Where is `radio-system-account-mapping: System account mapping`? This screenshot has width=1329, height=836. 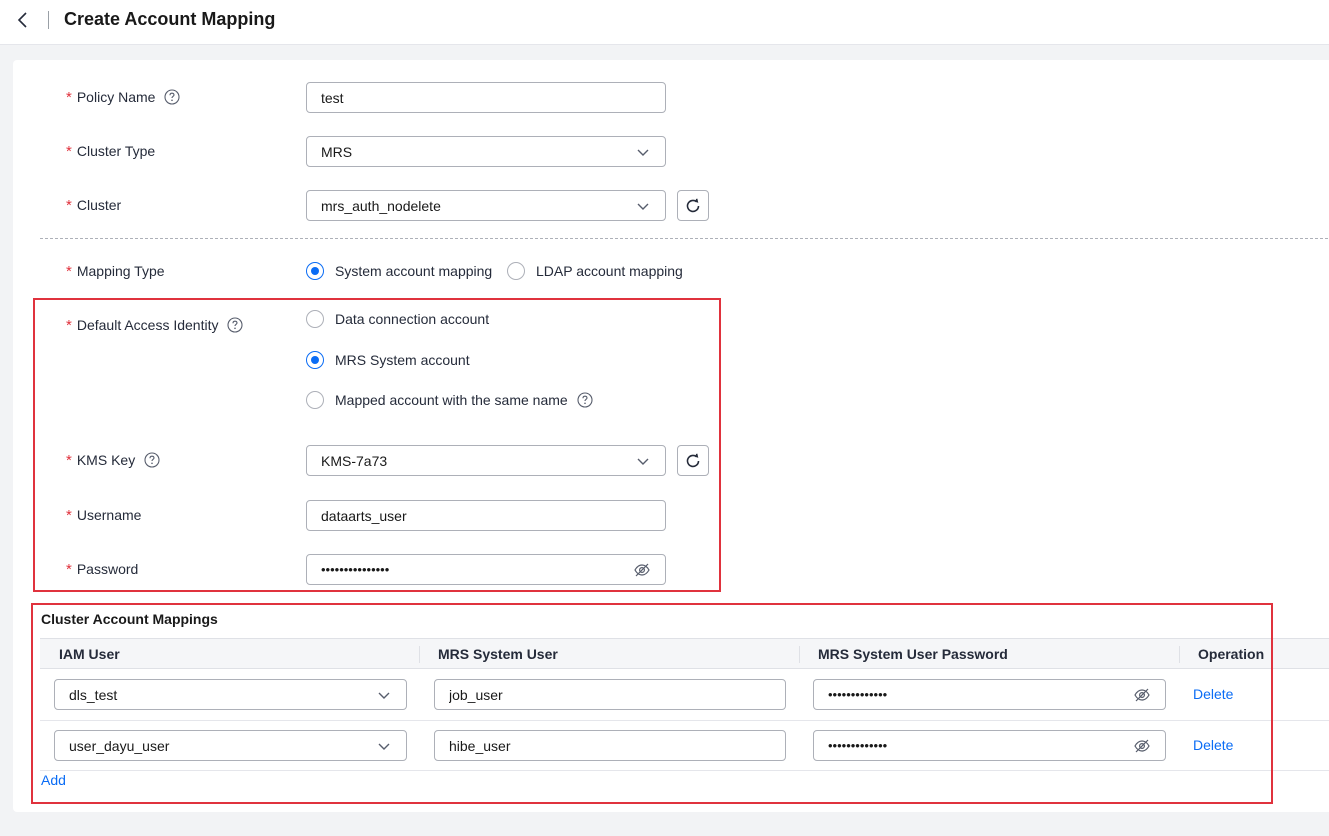
radio-system-account-mapping: System account mapping is located at coordinates (399, 271).